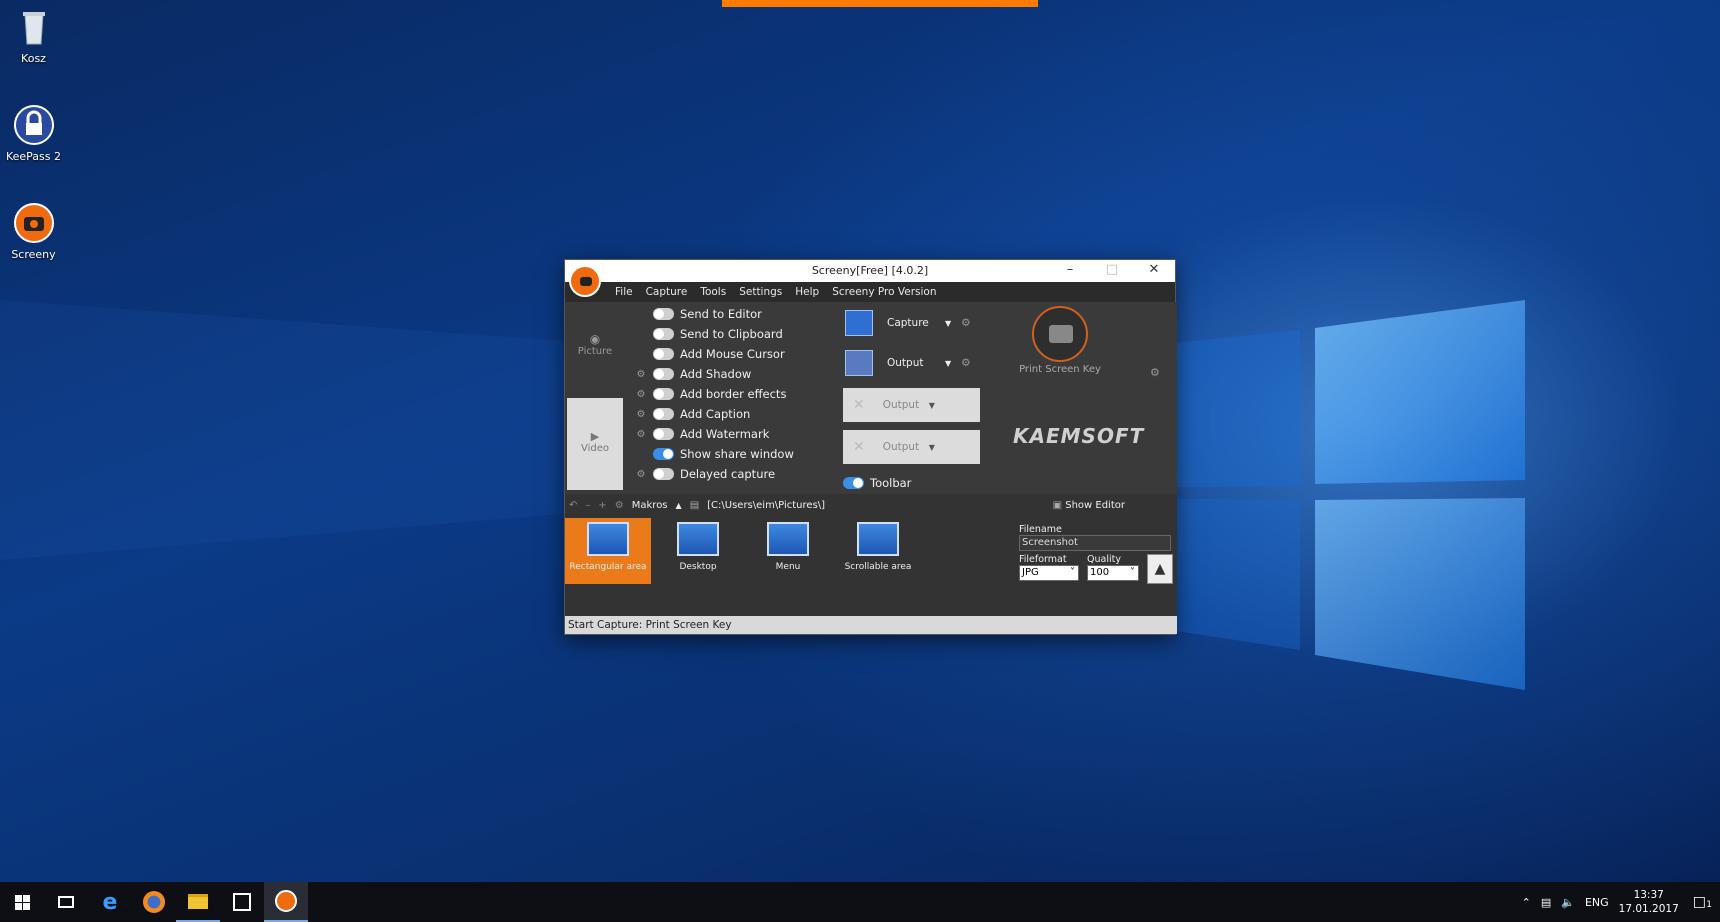 Image resolution: width=1720 pixels, height=922 pixels. What do you see at coordinates (1030, 572) in the screenshot?
I see `fileformat-value: JPG` at bounding box center [1030, 572].